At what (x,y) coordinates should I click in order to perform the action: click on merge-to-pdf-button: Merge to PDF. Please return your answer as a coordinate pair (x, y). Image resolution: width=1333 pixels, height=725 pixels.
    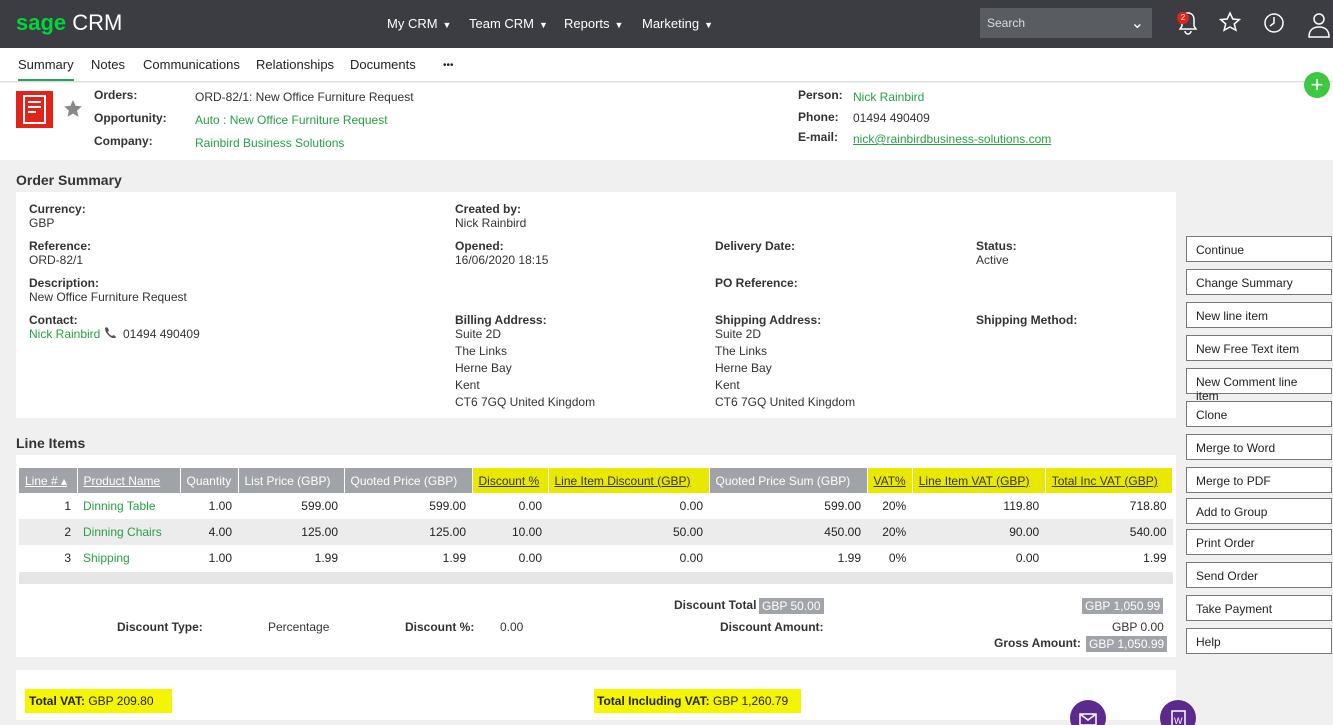
    Looking at the image, I should click on (1259, 480).